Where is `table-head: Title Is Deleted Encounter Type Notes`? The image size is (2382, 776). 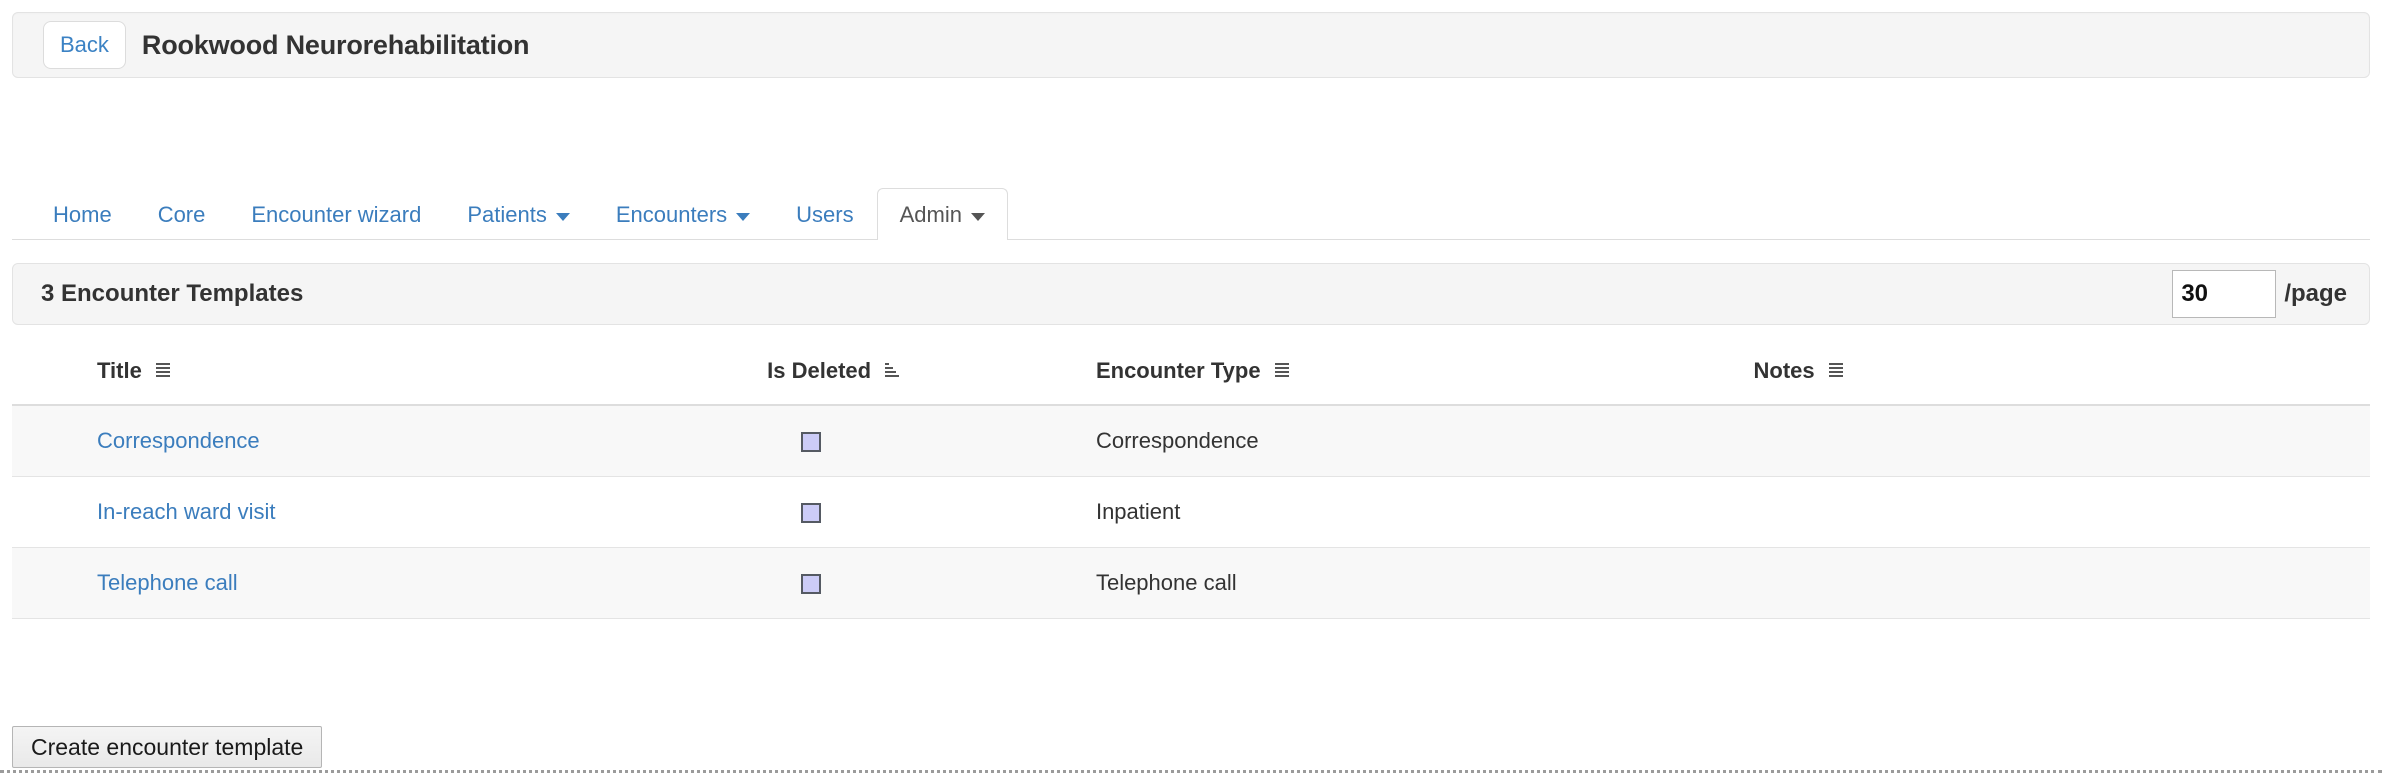 table-head: Title Is Deleted Encounter Type Notes is located at coordinates (1191, 371).